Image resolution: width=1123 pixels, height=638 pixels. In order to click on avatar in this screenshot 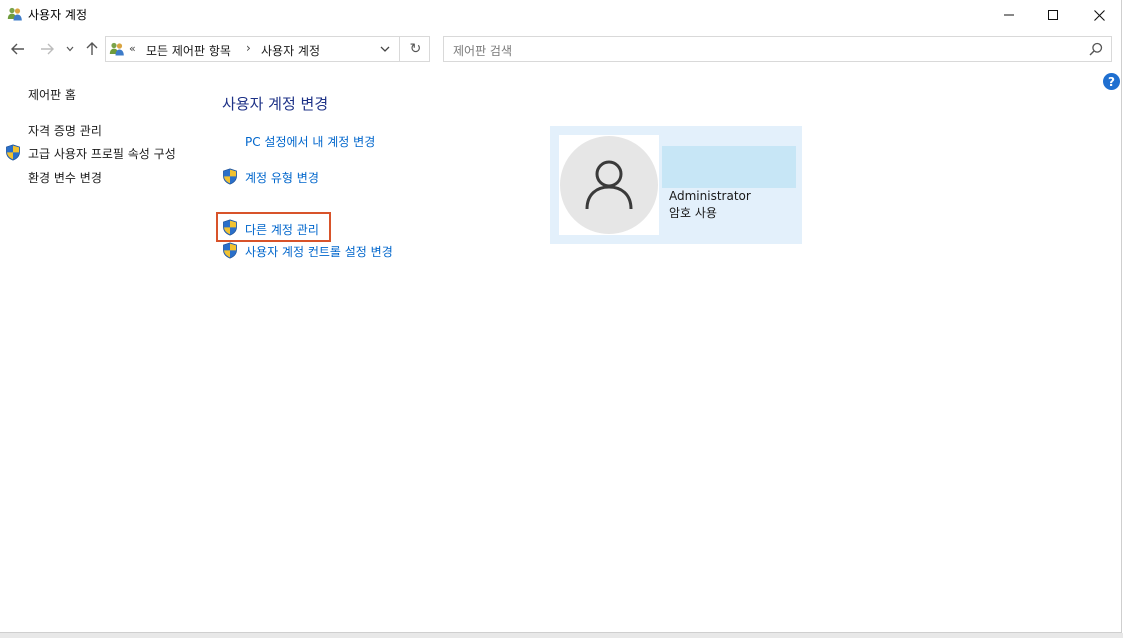, I will do `click(609, 185)`.